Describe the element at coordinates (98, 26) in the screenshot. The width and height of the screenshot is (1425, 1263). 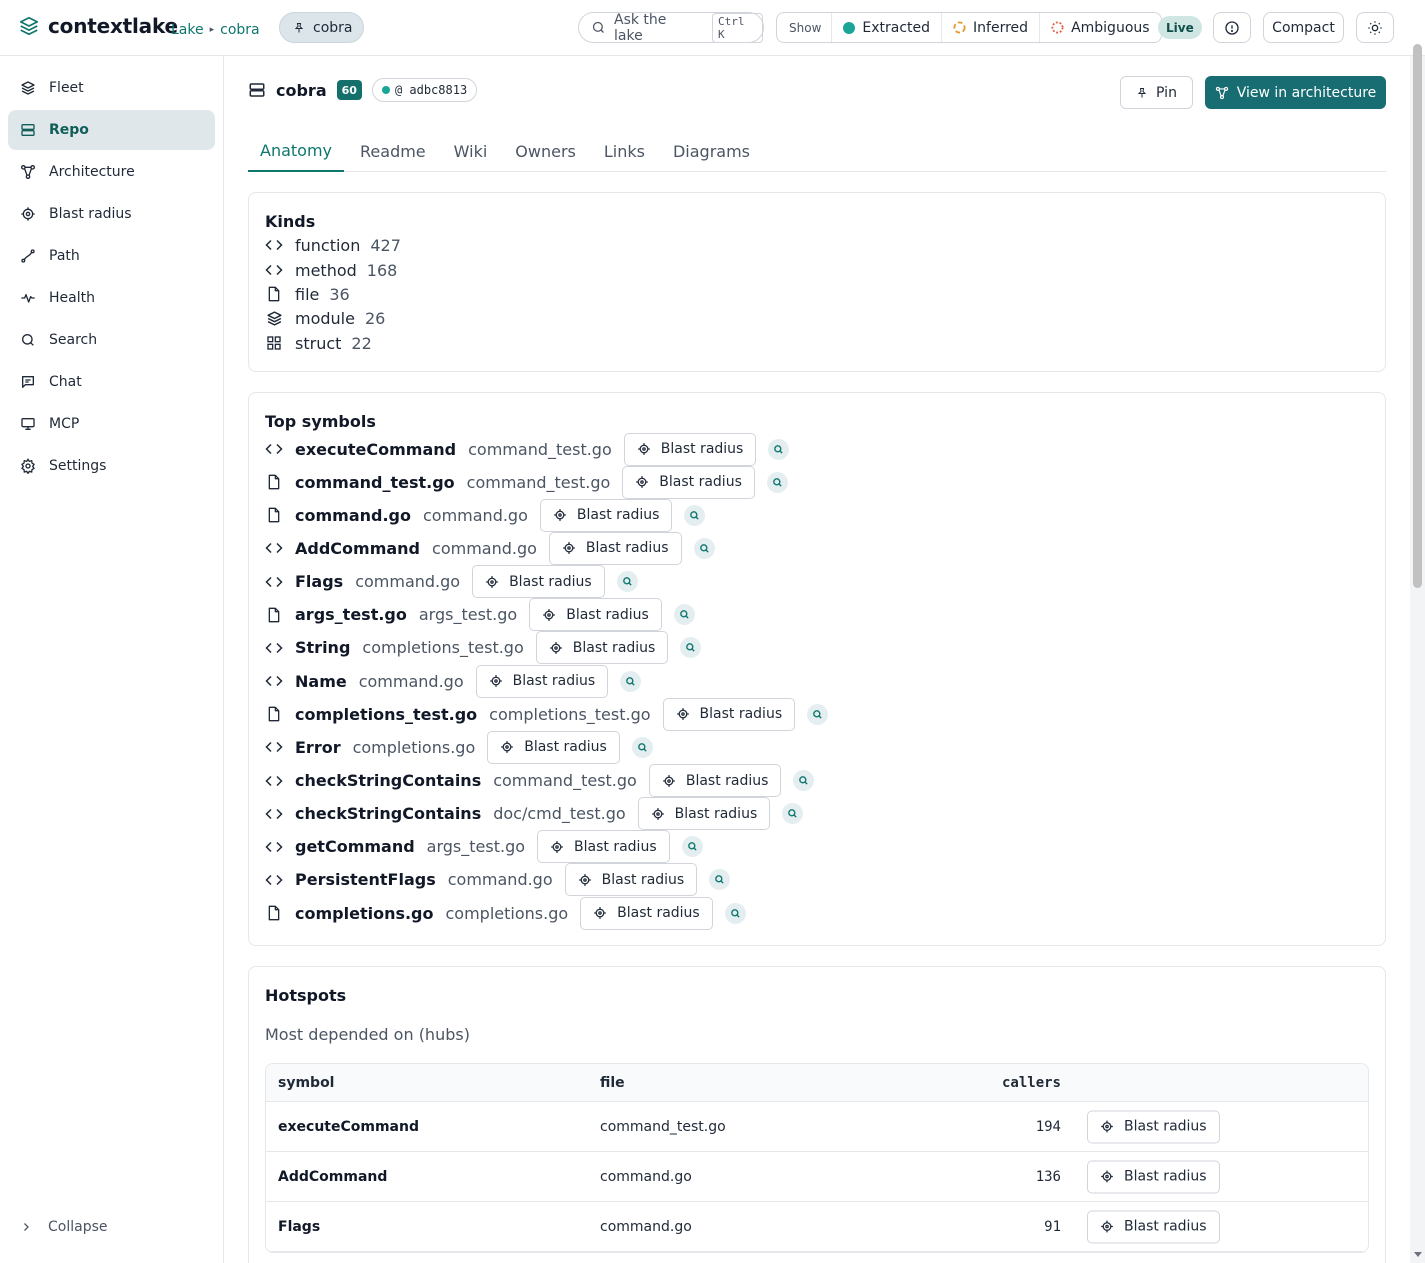
I see `brand: contextlake` at that location.